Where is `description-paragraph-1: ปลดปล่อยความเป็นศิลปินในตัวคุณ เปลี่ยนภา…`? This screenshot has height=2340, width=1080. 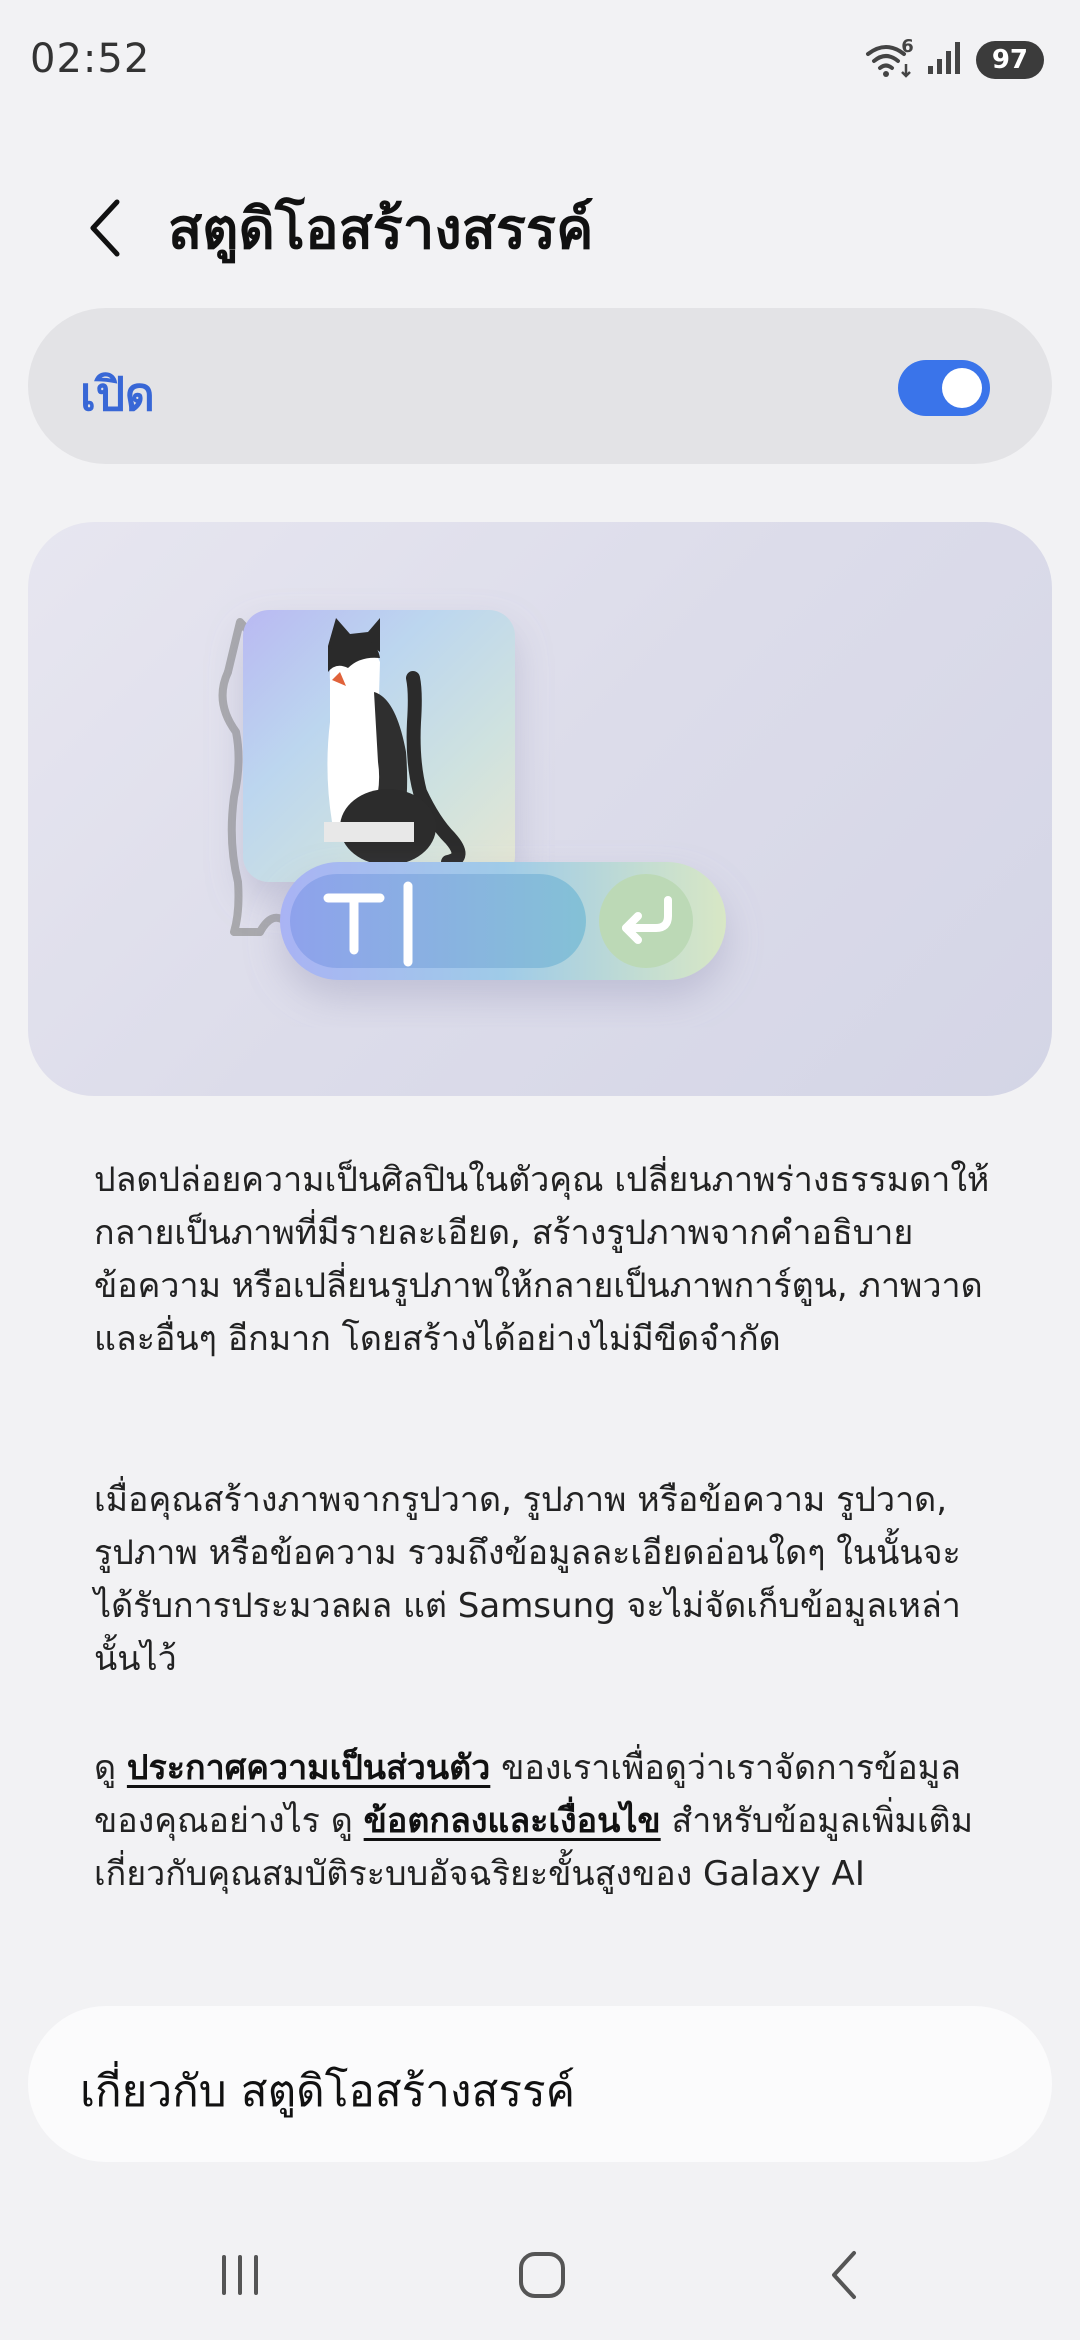
description-paragraph-1: ปลดปล่อยความเป็นศิลปินในตัวคุณ เปลี่ยนภา… is located at coordinates (542, 1259).